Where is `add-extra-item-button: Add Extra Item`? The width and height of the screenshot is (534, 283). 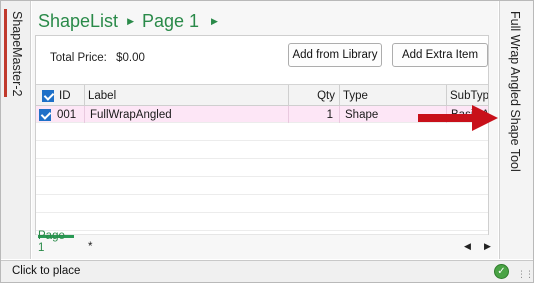 add-extra-item-button: Add Extra Item is located at coordinates (440, 55).